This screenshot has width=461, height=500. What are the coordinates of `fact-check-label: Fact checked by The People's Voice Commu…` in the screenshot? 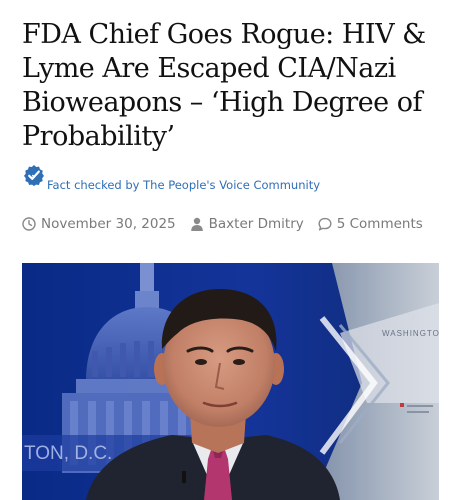 It's located at (183, 185).